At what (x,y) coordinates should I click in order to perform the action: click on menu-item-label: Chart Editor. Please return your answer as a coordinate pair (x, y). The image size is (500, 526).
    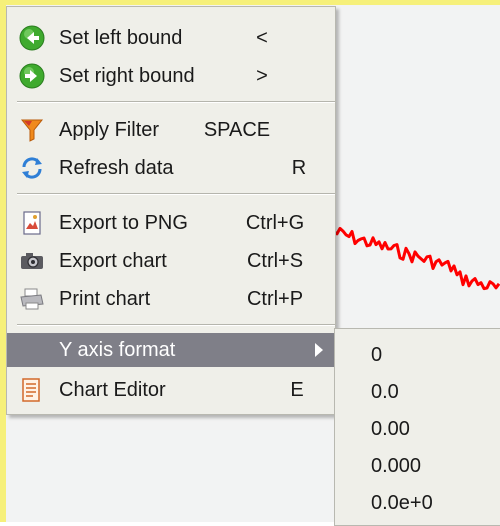
    Looking at the image, I should click on (112, 390).